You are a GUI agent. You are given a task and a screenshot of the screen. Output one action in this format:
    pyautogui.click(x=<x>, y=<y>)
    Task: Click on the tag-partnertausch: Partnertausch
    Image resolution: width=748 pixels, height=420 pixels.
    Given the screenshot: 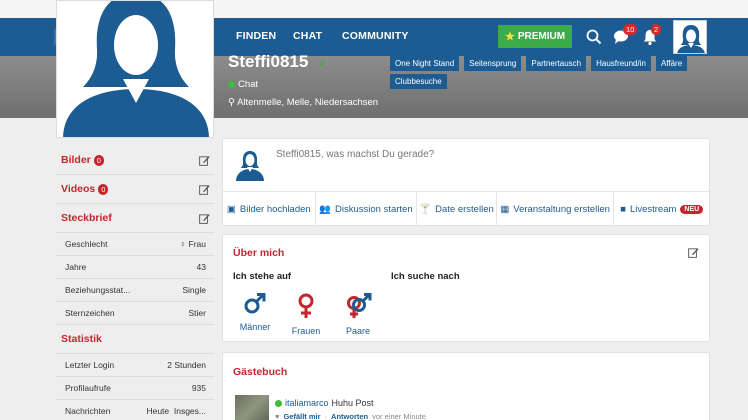 What is the action you would take?
    pyautogui.click(x=556, y=63)
    